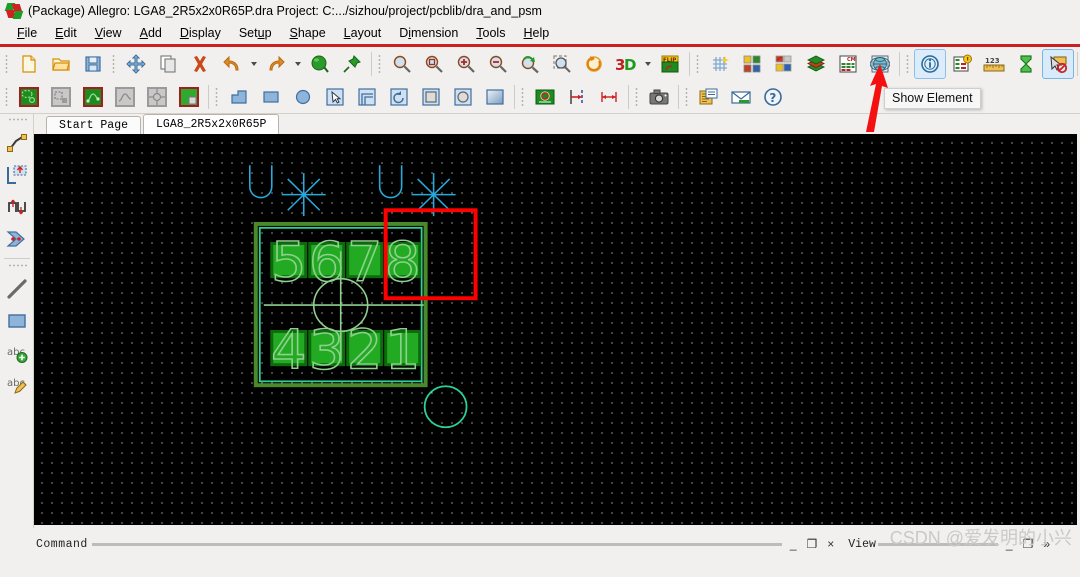 The image size is (1080, 577). What do you see at coordinates (308, 33) in the screenshot?
I see `menu-shape: Shape` at bounding box center [308, 33].